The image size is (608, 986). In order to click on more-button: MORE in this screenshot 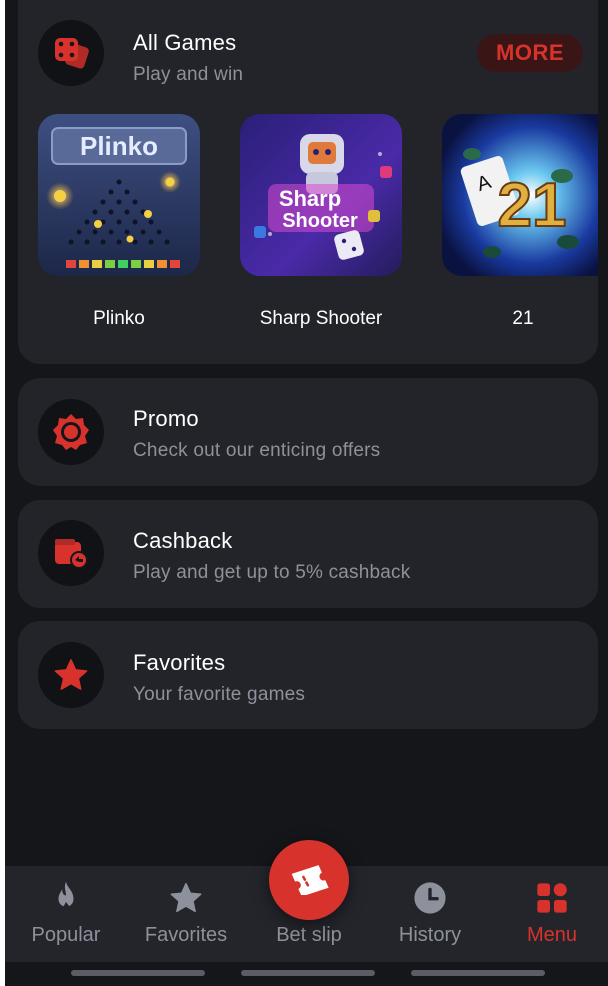, I will do `click(530, 53)`.